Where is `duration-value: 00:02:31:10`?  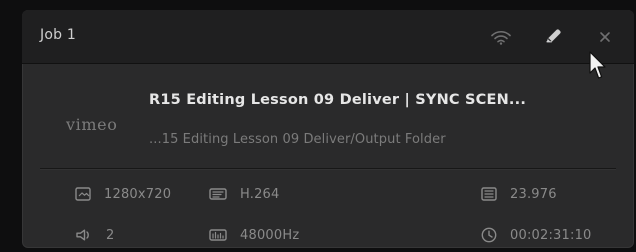
duration-value: 00:02:31:10 is located at coordinates (551, 235).